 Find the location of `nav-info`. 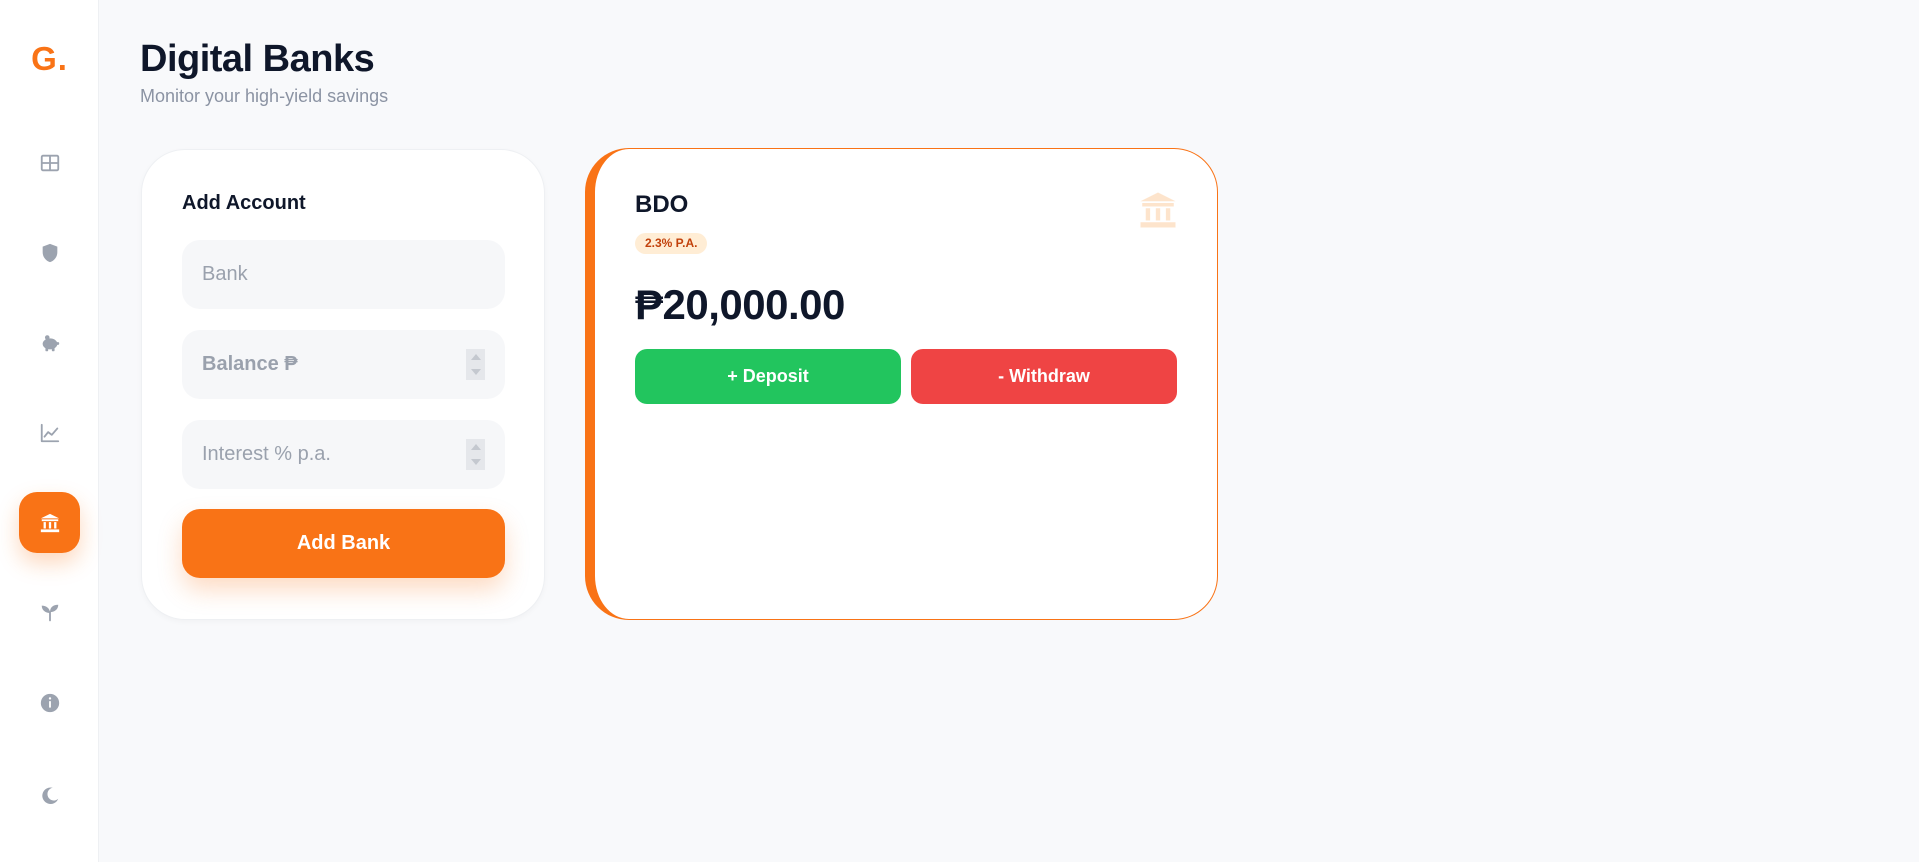

nav-info is located at coordinates (49, 702).